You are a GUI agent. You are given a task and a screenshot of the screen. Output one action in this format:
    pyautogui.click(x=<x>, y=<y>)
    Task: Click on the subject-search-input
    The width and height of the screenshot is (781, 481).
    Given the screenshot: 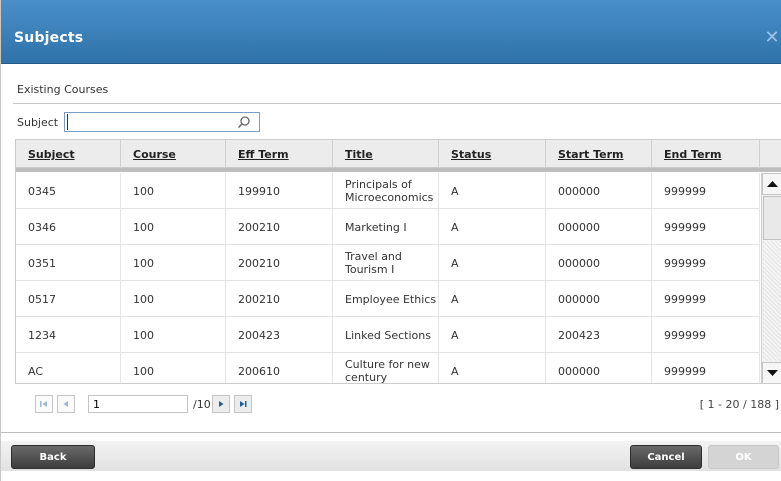 What is the action you would take?
    pyautogui.click(x=147, y=122)
    